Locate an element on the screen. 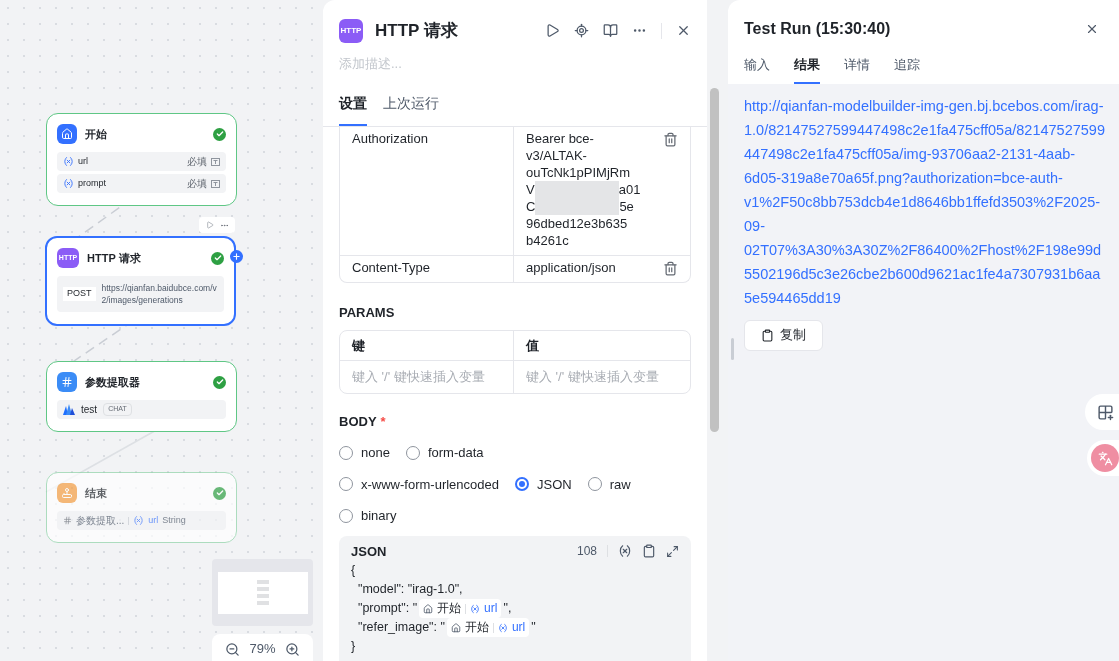 This screenshot has height=661, width=1119. apps-button is located at coordinates (1102, 412).